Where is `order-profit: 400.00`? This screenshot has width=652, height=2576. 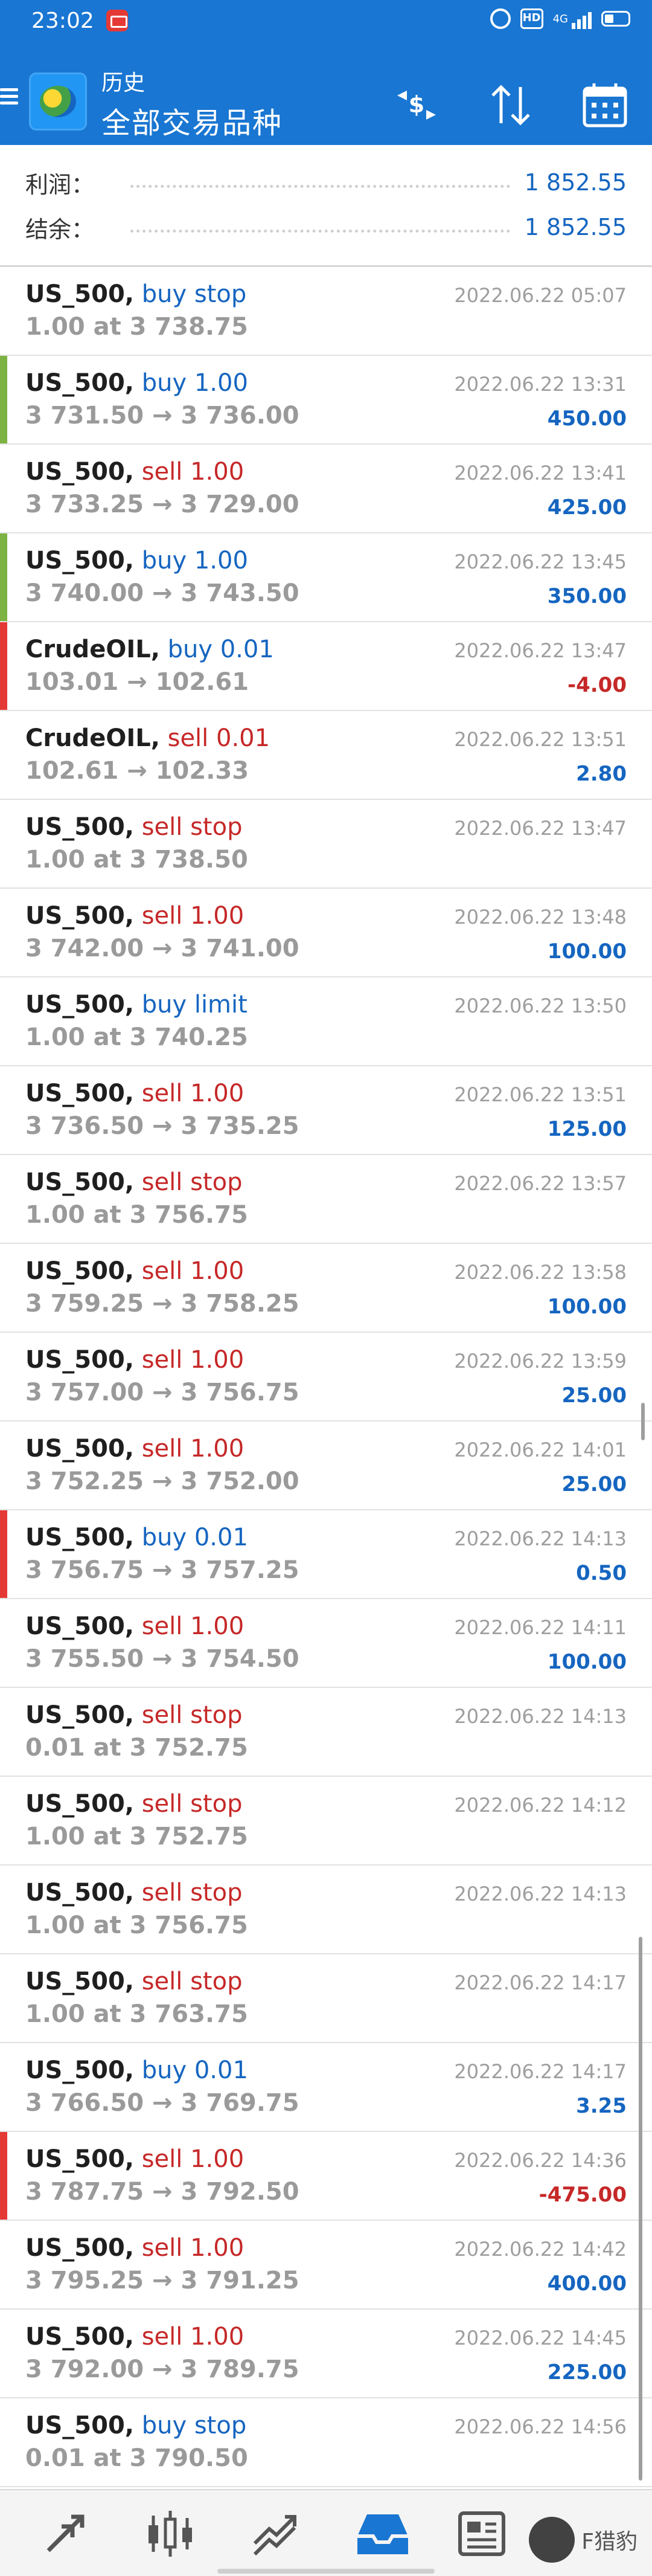
order-profit: 400.00 is located at coordinates (587, 2284).